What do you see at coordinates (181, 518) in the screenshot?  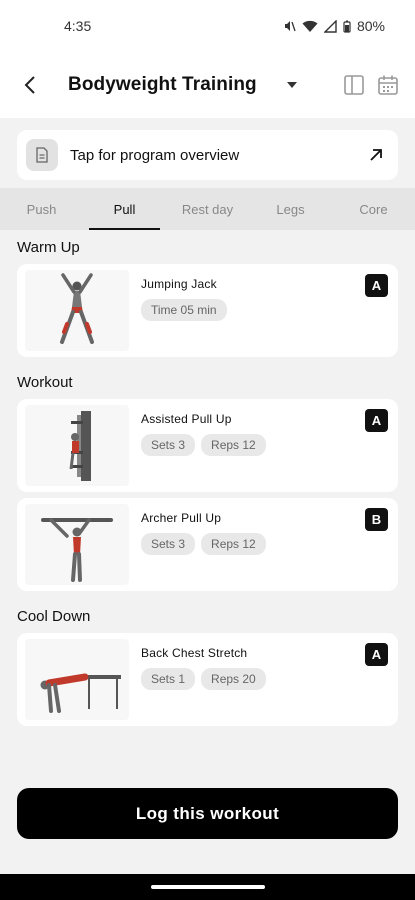 I see `exercise-name: Archer Pull Up` at bounding box center [181, 518].